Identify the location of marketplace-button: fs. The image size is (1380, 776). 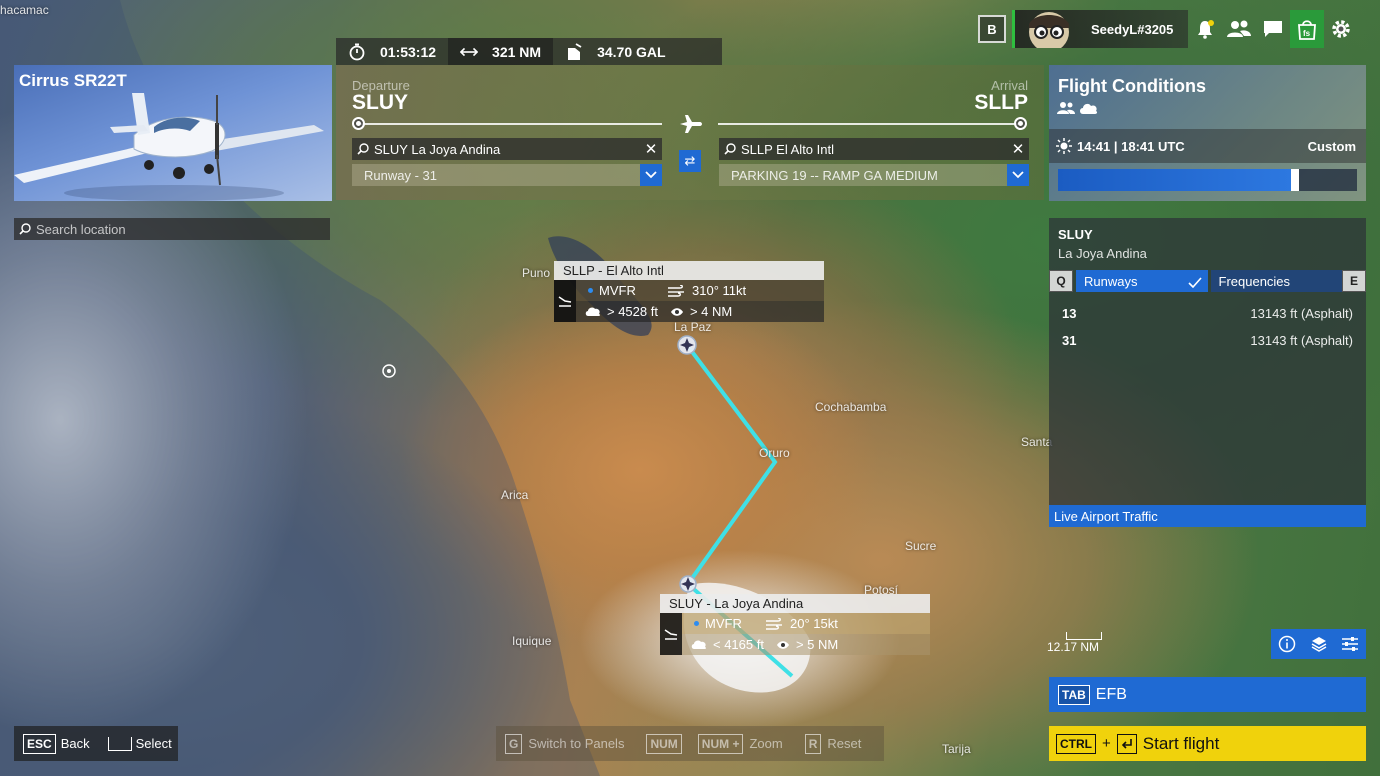
(1307, 29).